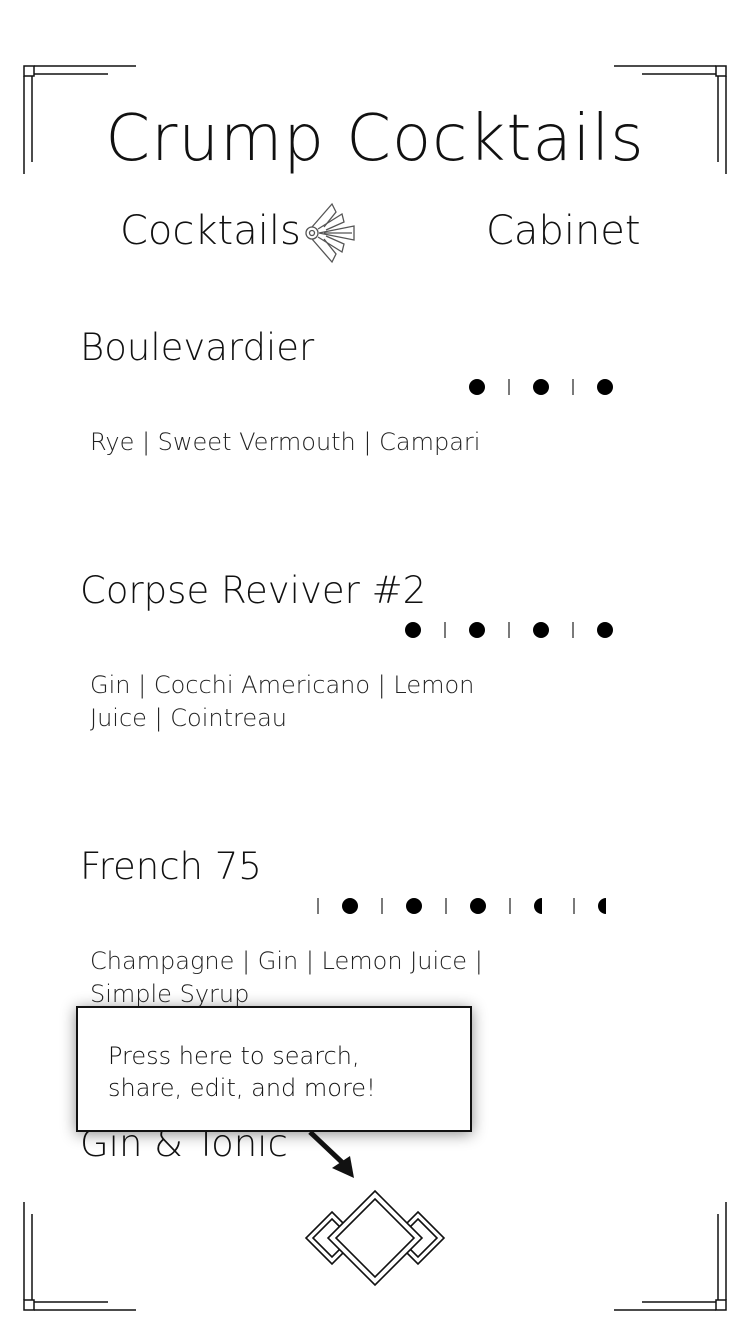 The image size is (750, 1334). Describe the element at coordinates (197, 347) in the screenshot. I see `drink-name-boulevardier: Boulevardier` at that location.